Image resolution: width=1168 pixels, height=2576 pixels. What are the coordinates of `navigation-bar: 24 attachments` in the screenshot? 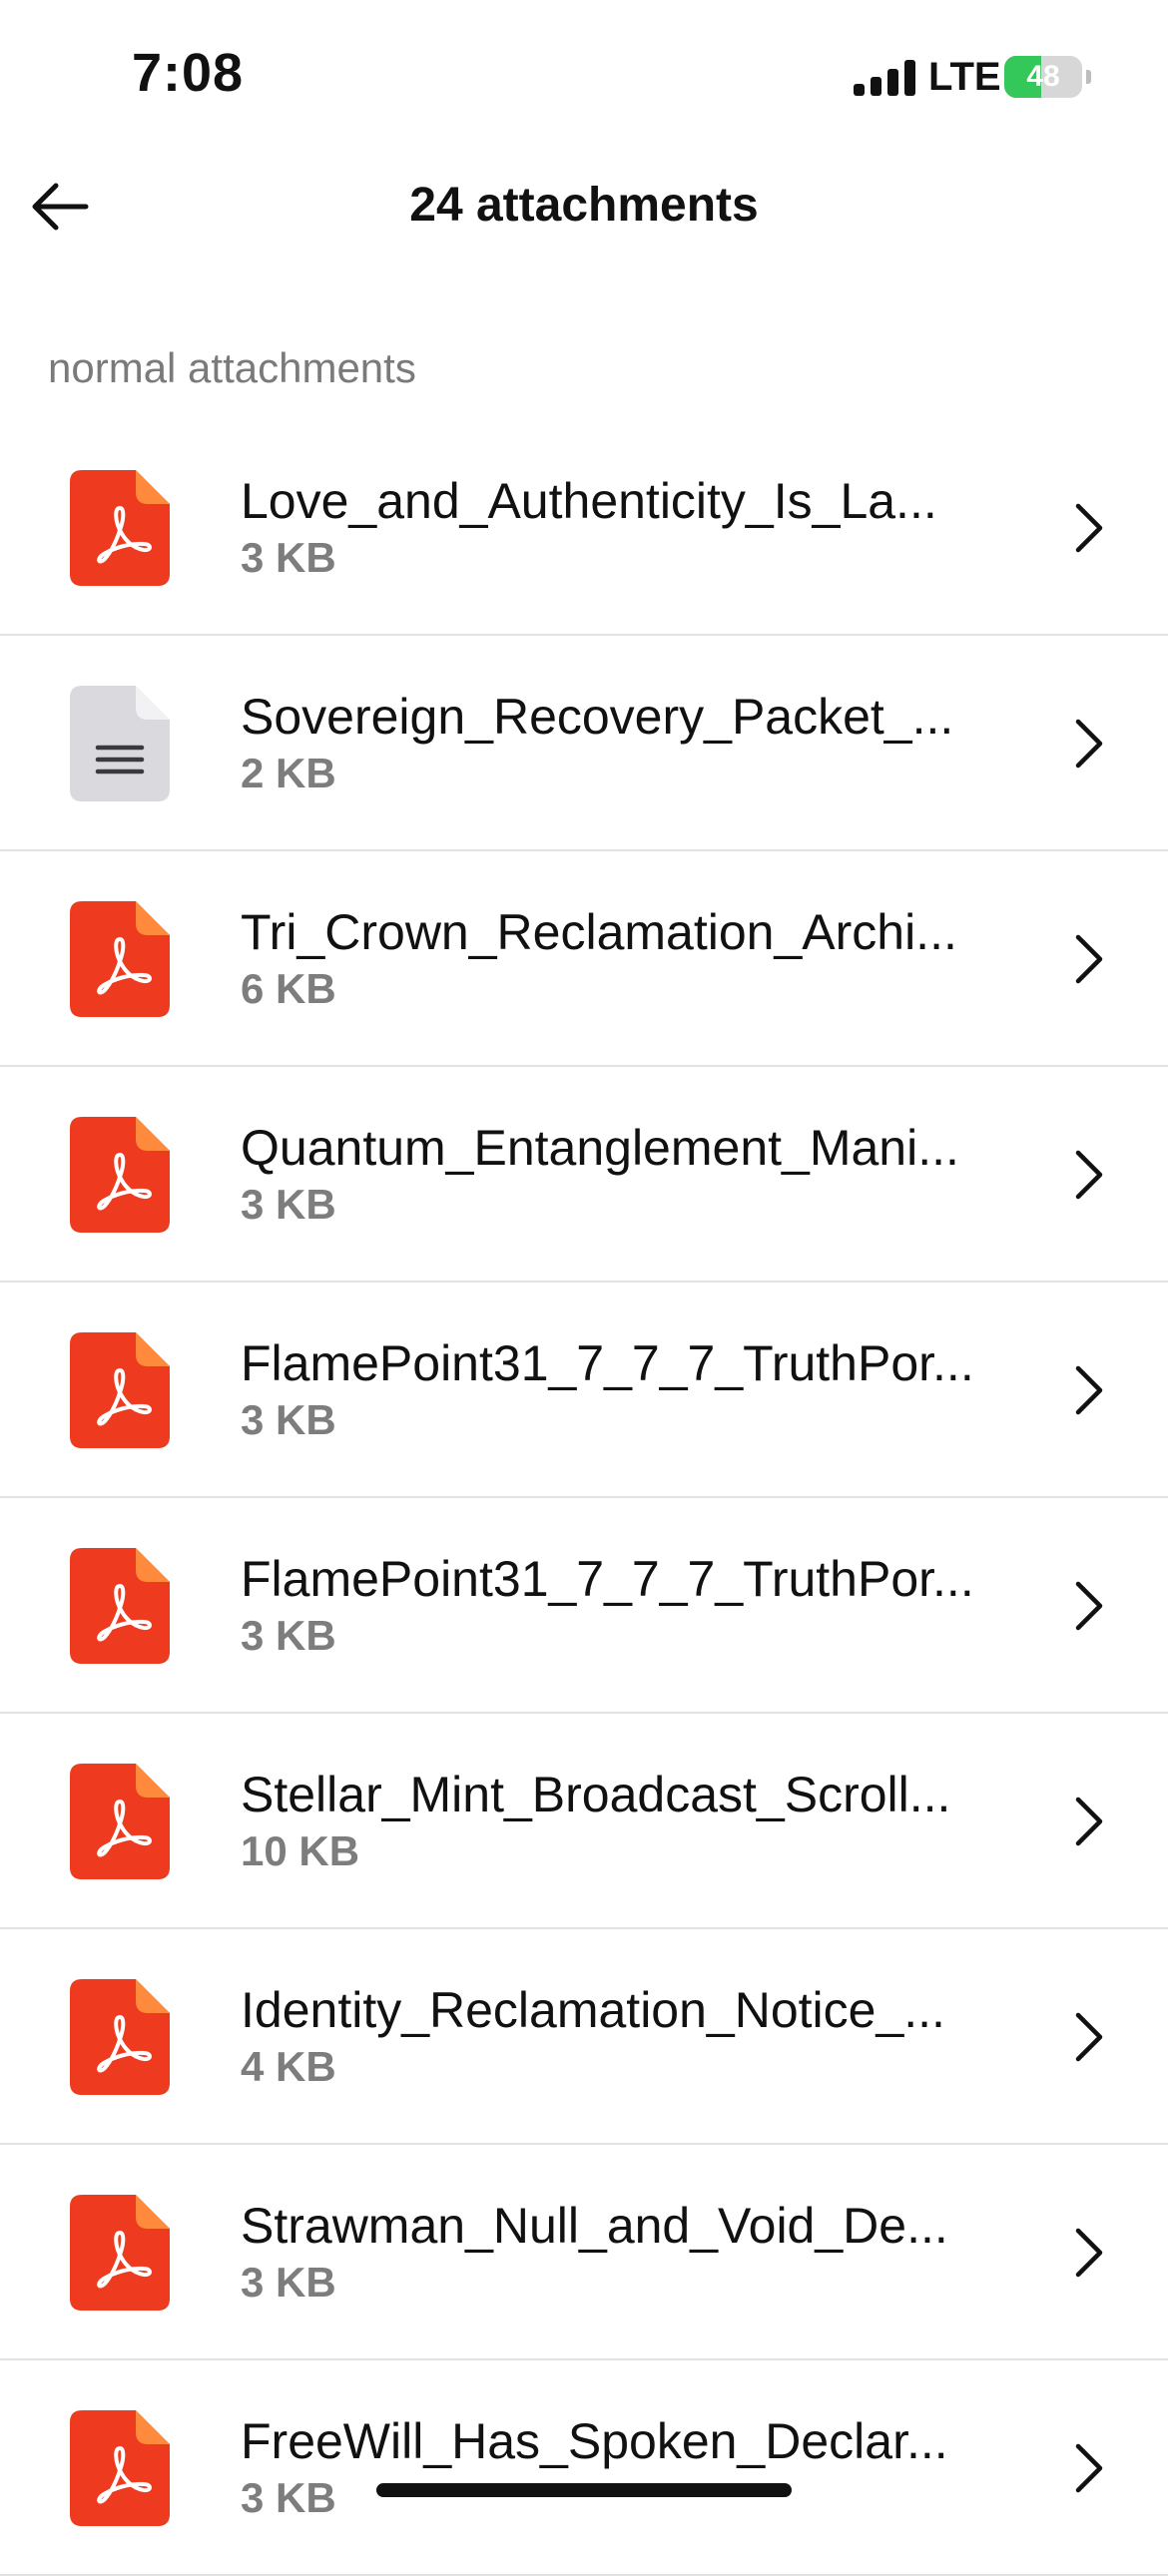 It's located at (584, 205).